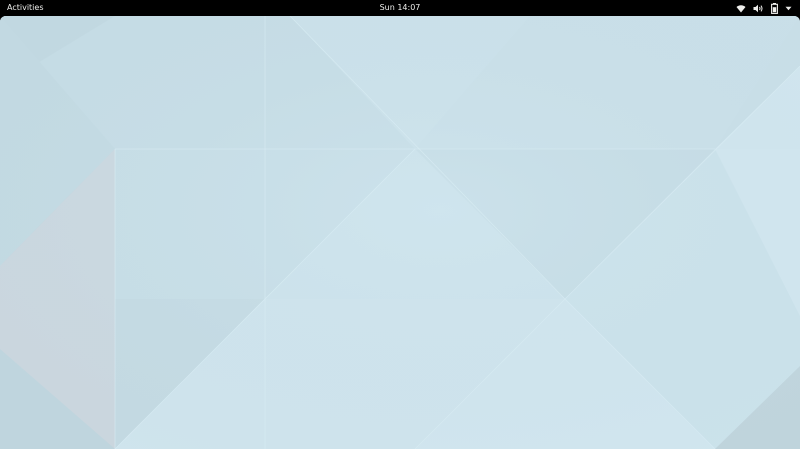  Describe the element at coordinates (788, 8) in the screenshot. I see `system-menu-arrow-icon` at that location.